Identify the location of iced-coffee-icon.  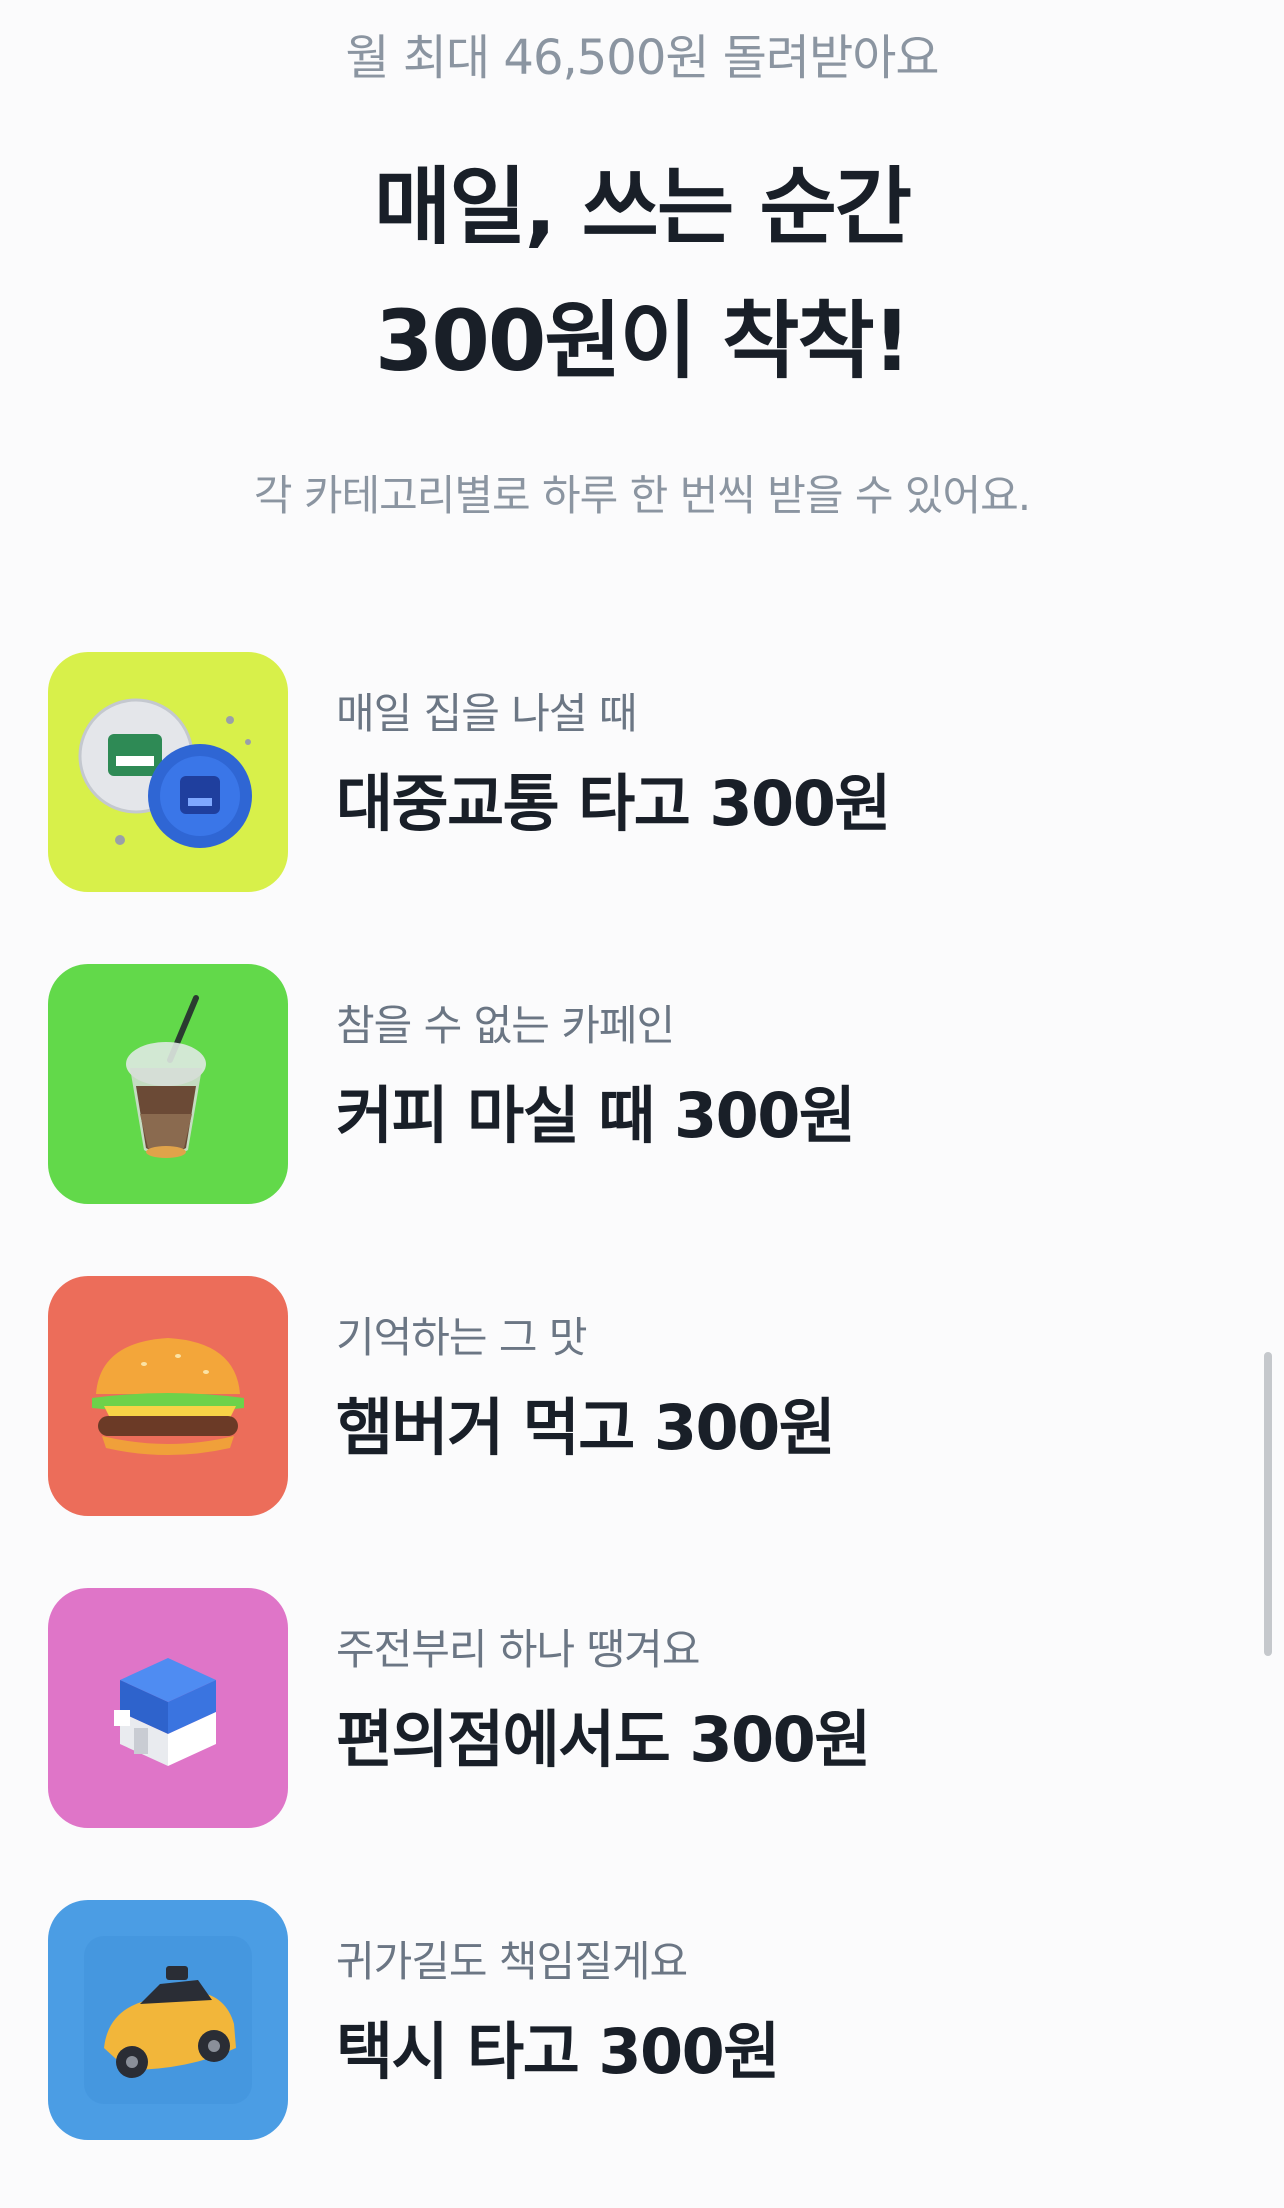
(168, 1084).